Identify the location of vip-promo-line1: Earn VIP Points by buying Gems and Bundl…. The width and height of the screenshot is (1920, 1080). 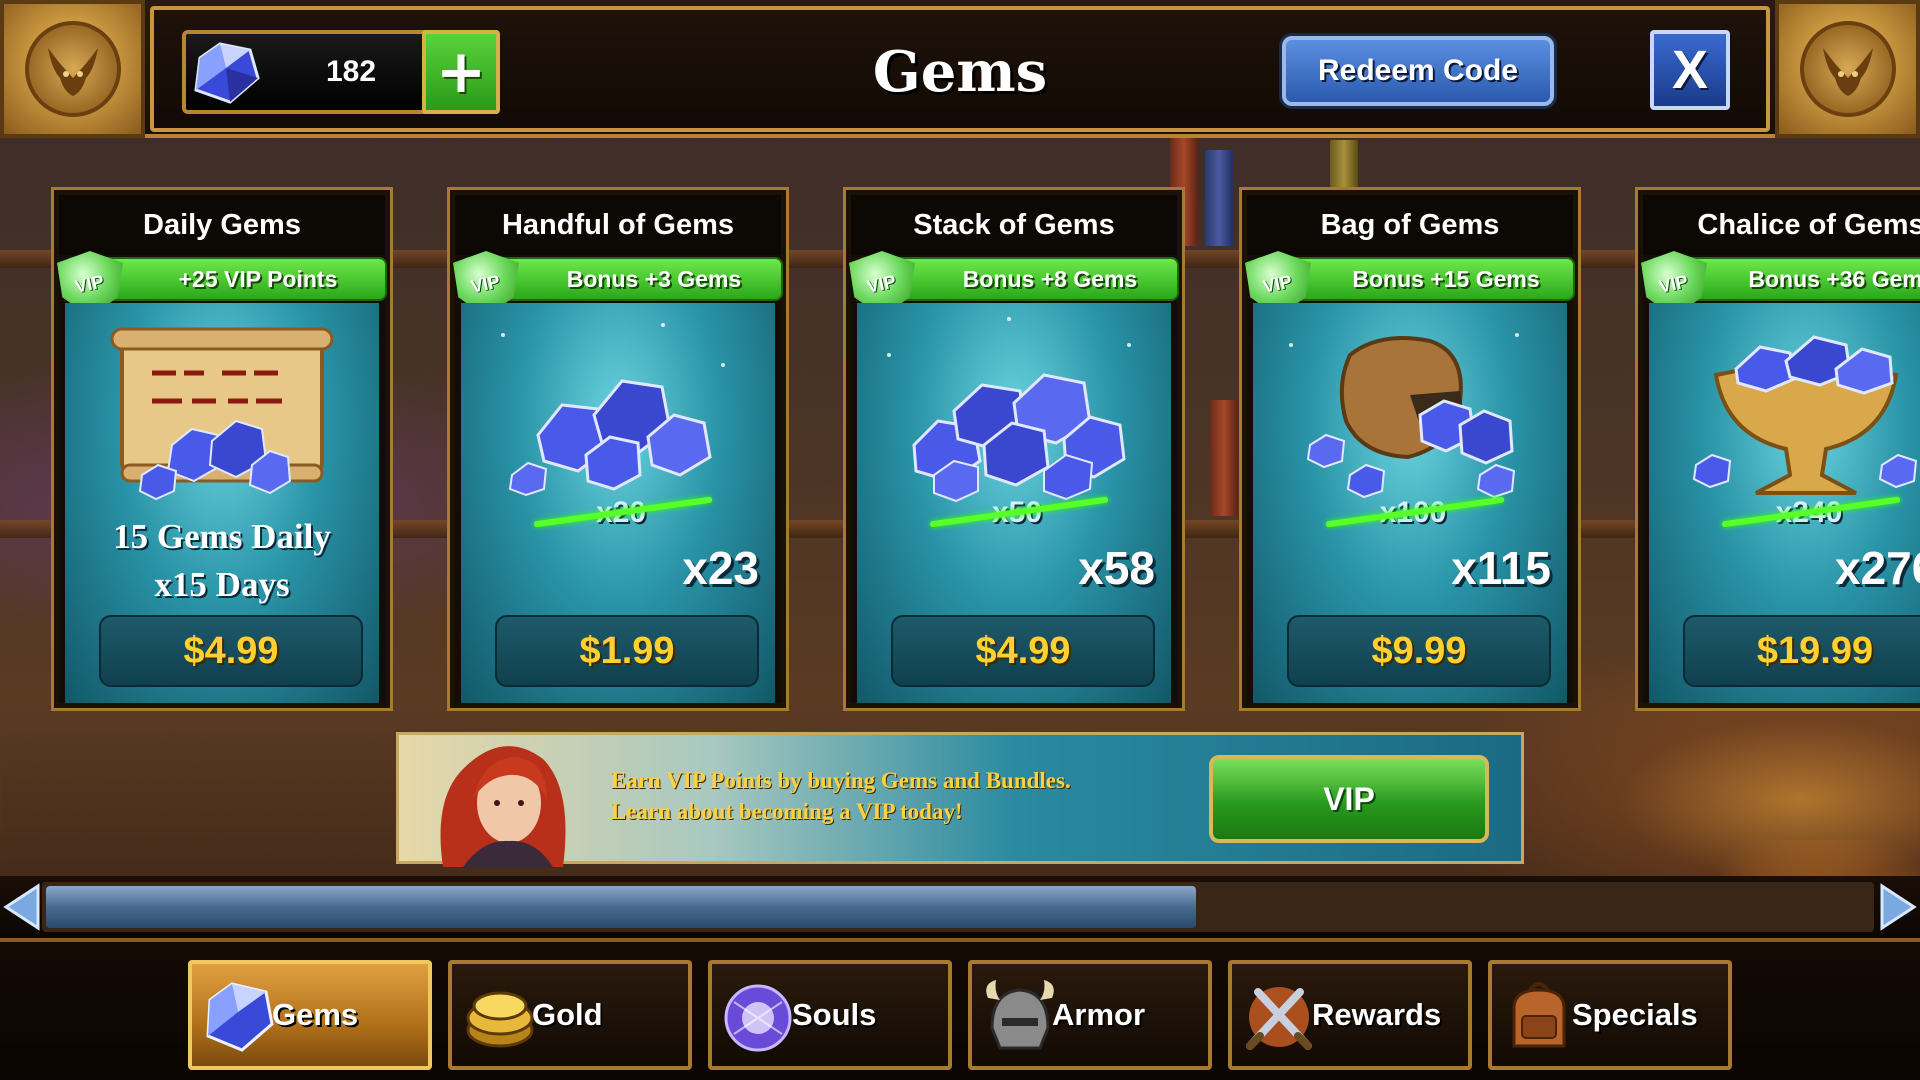
(841, 780).